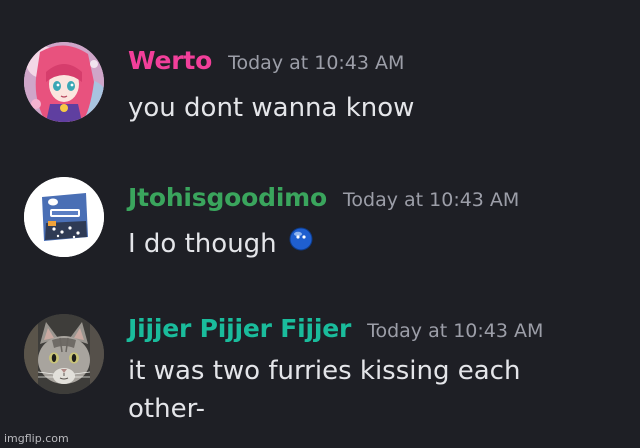 The image size is (640, 448). I want to click on message-text-body: I do though, so click(202, 244).